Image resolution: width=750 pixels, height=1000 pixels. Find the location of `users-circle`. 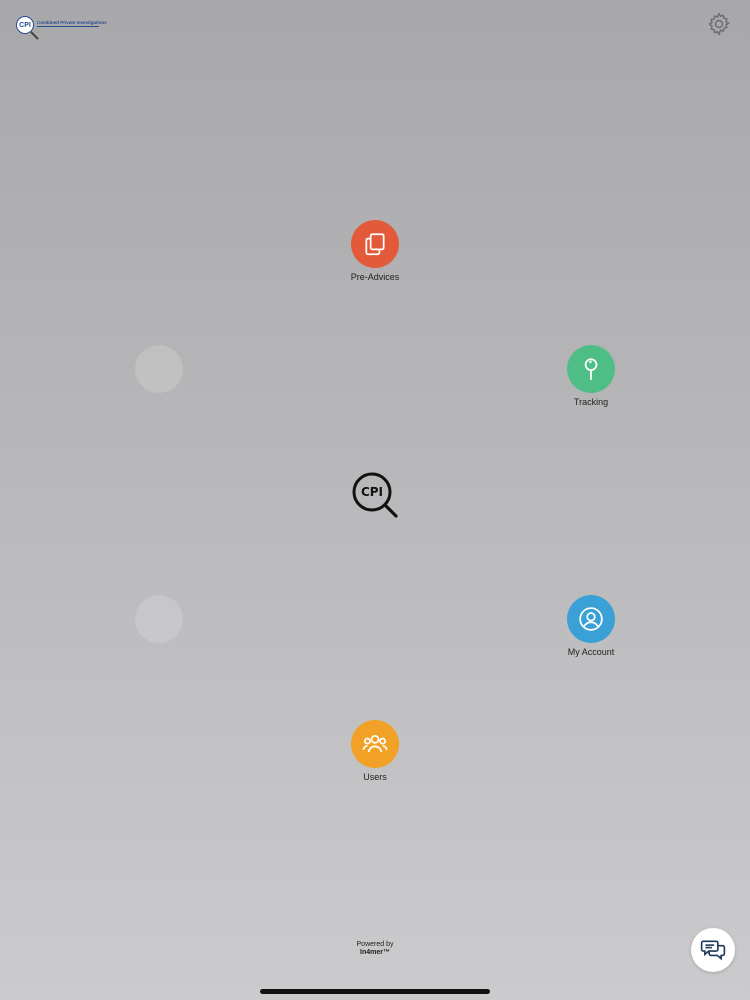

users-circle is located at coordinates (375, 744).